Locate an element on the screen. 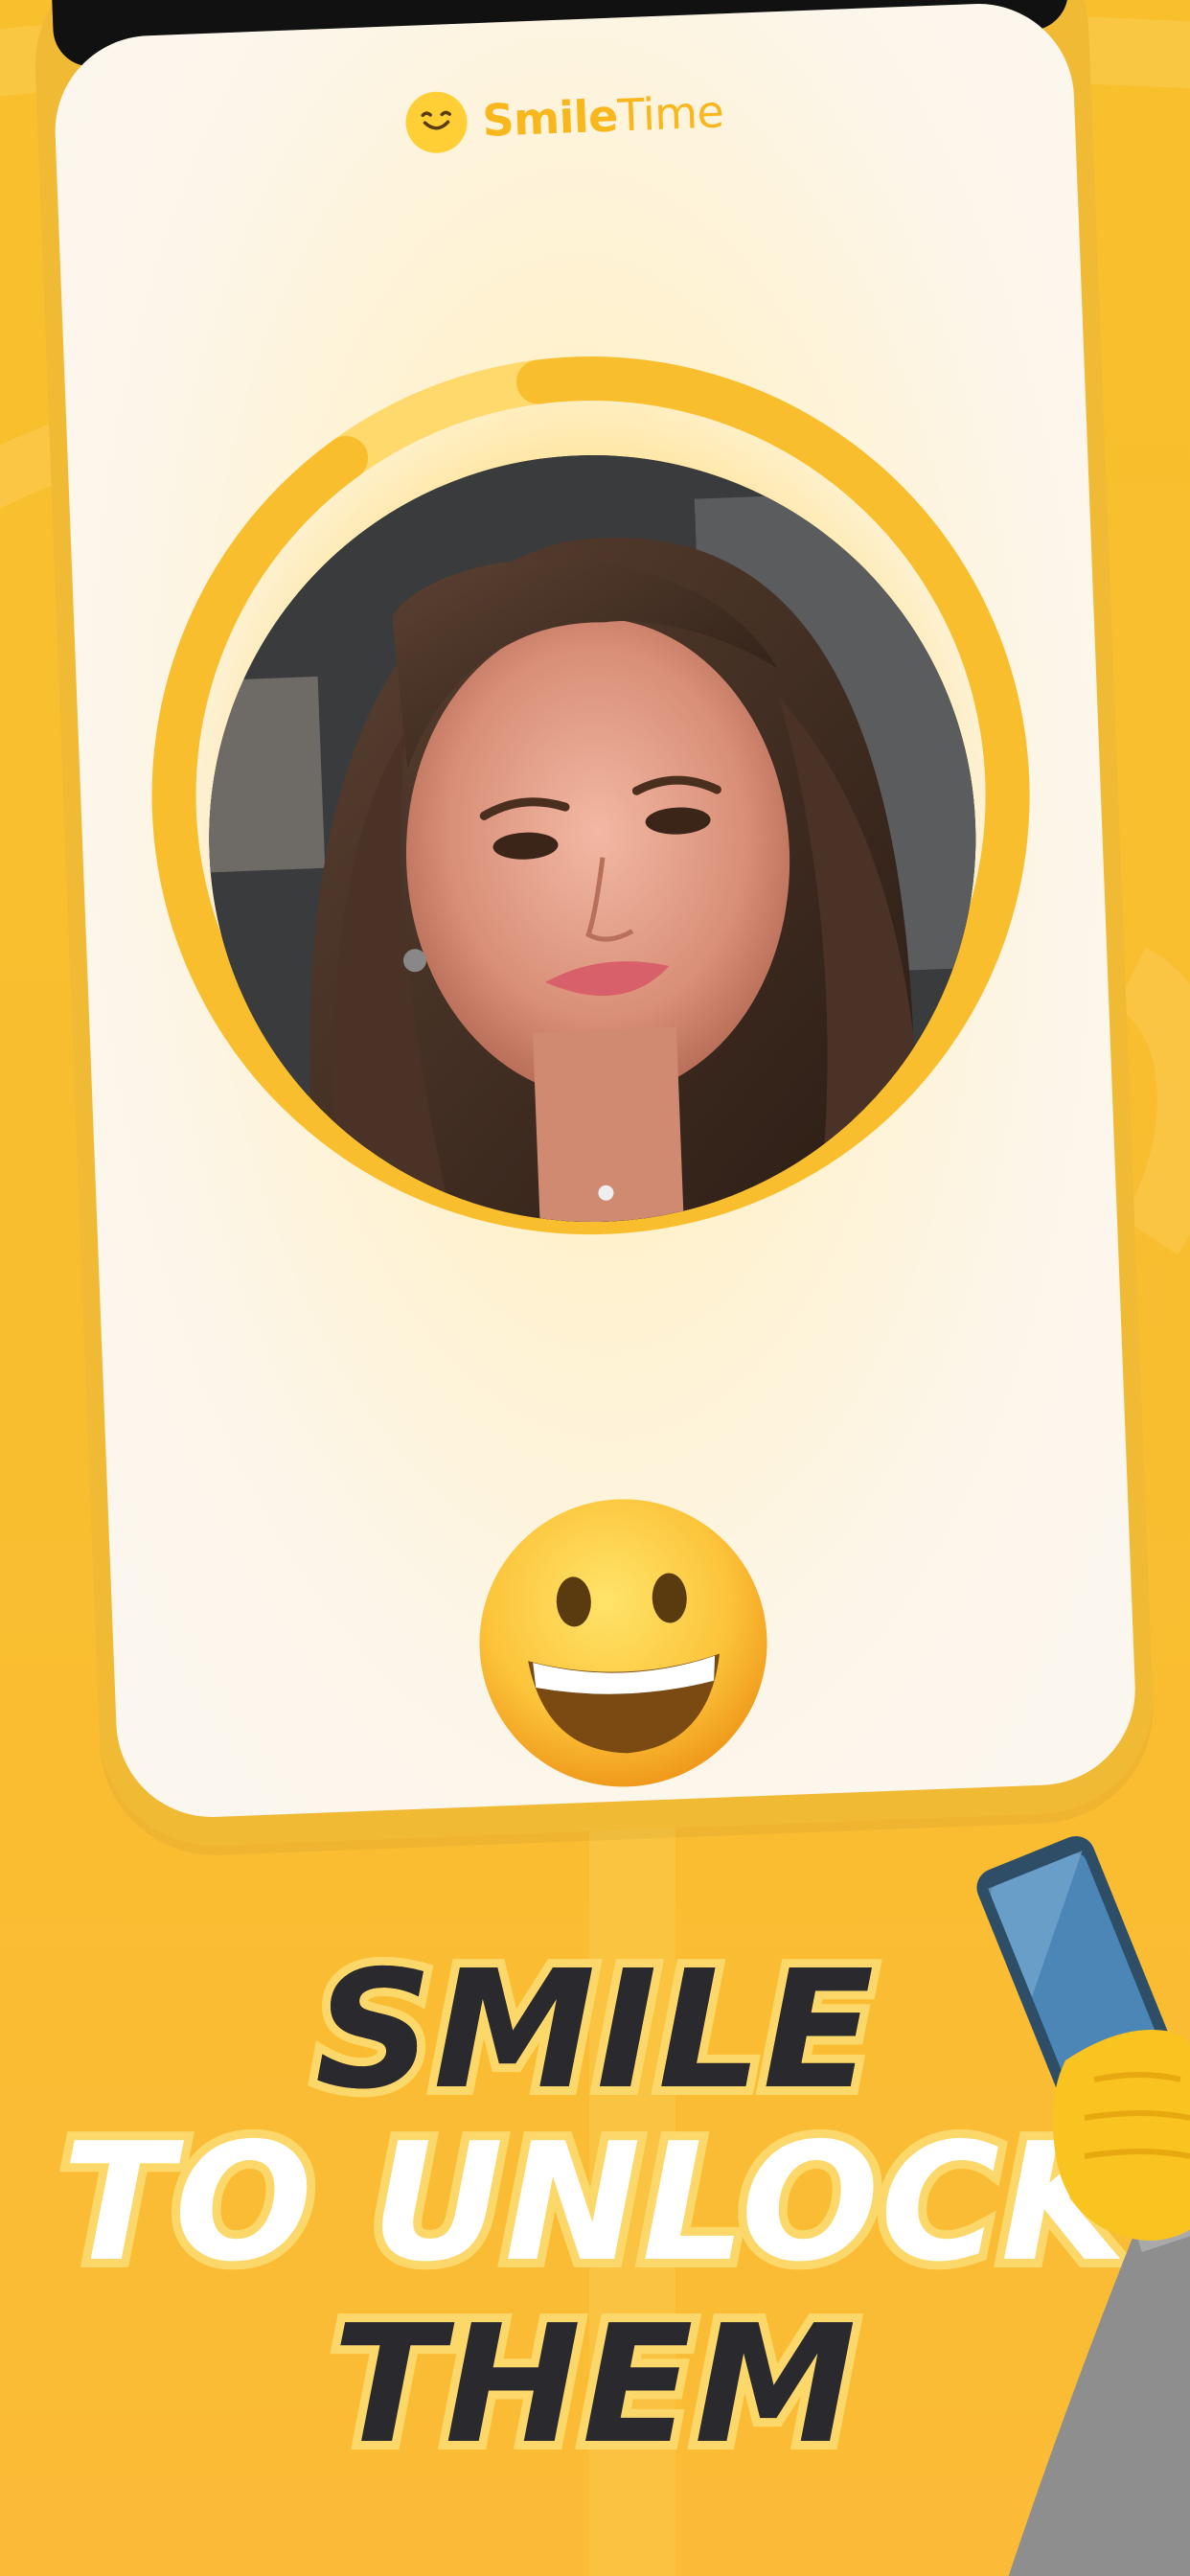 This screenshot has width=1190, height=2576. brand-name: SmileTime is located at coordinates (603, 116).